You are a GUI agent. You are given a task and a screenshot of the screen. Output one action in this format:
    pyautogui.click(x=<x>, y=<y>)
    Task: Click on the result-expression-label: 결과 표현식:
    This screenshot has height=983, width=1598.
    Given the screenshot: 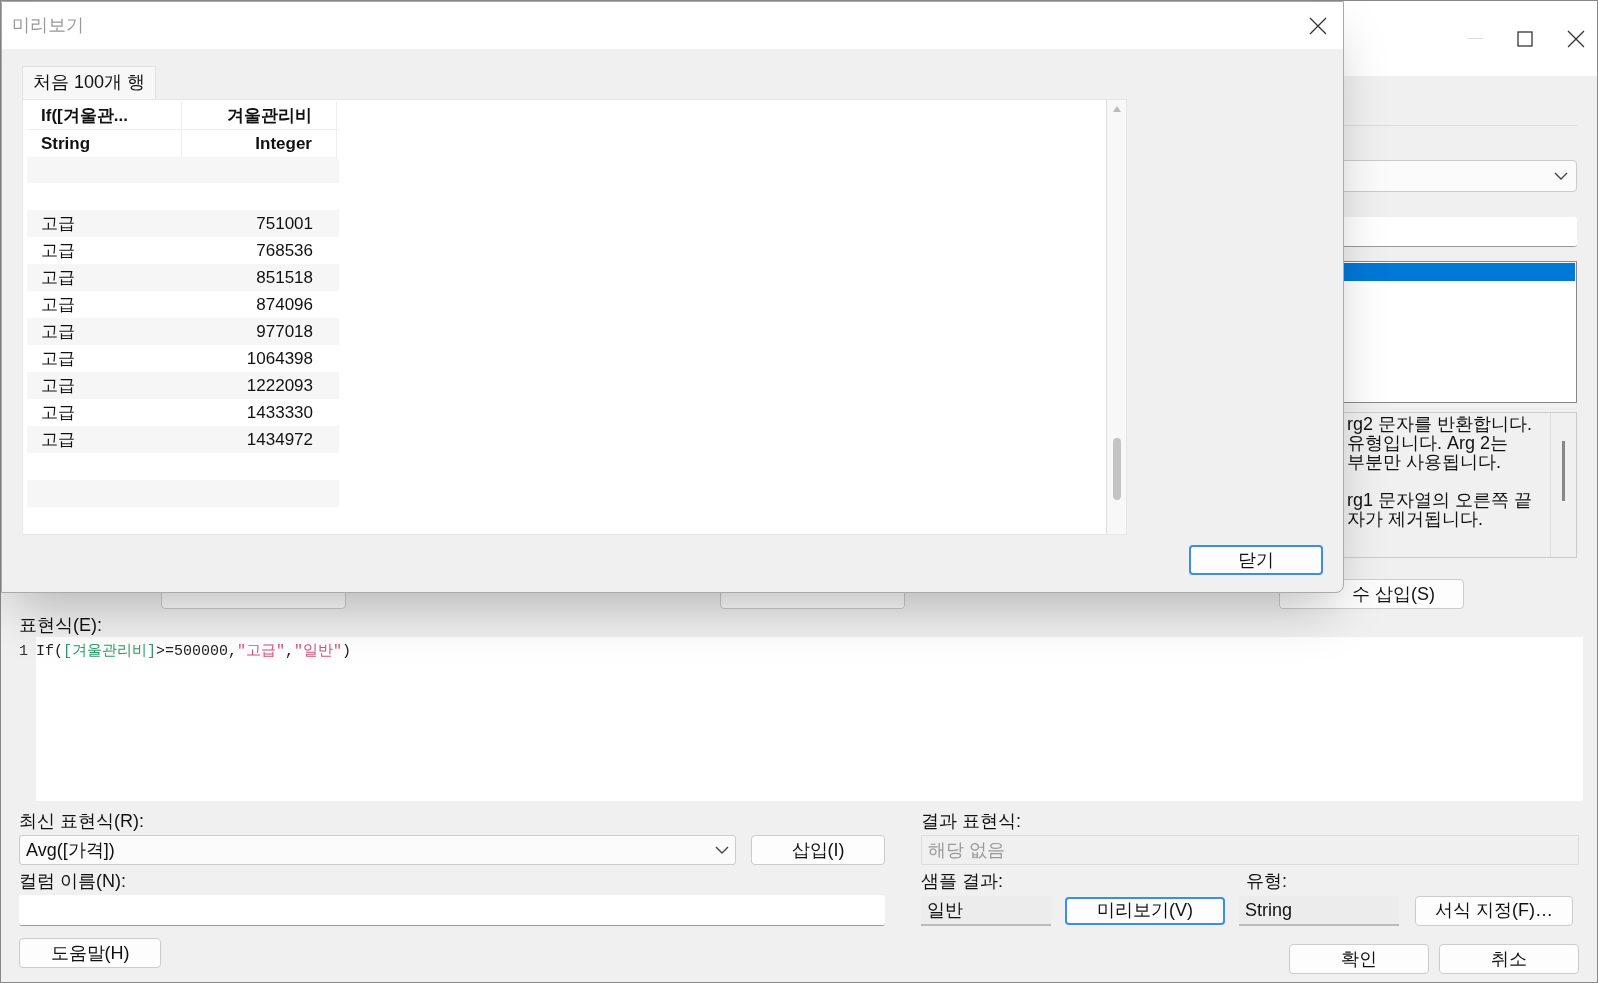 What is the action you would take?
    pyautogui.click(x=971, y=821)
    